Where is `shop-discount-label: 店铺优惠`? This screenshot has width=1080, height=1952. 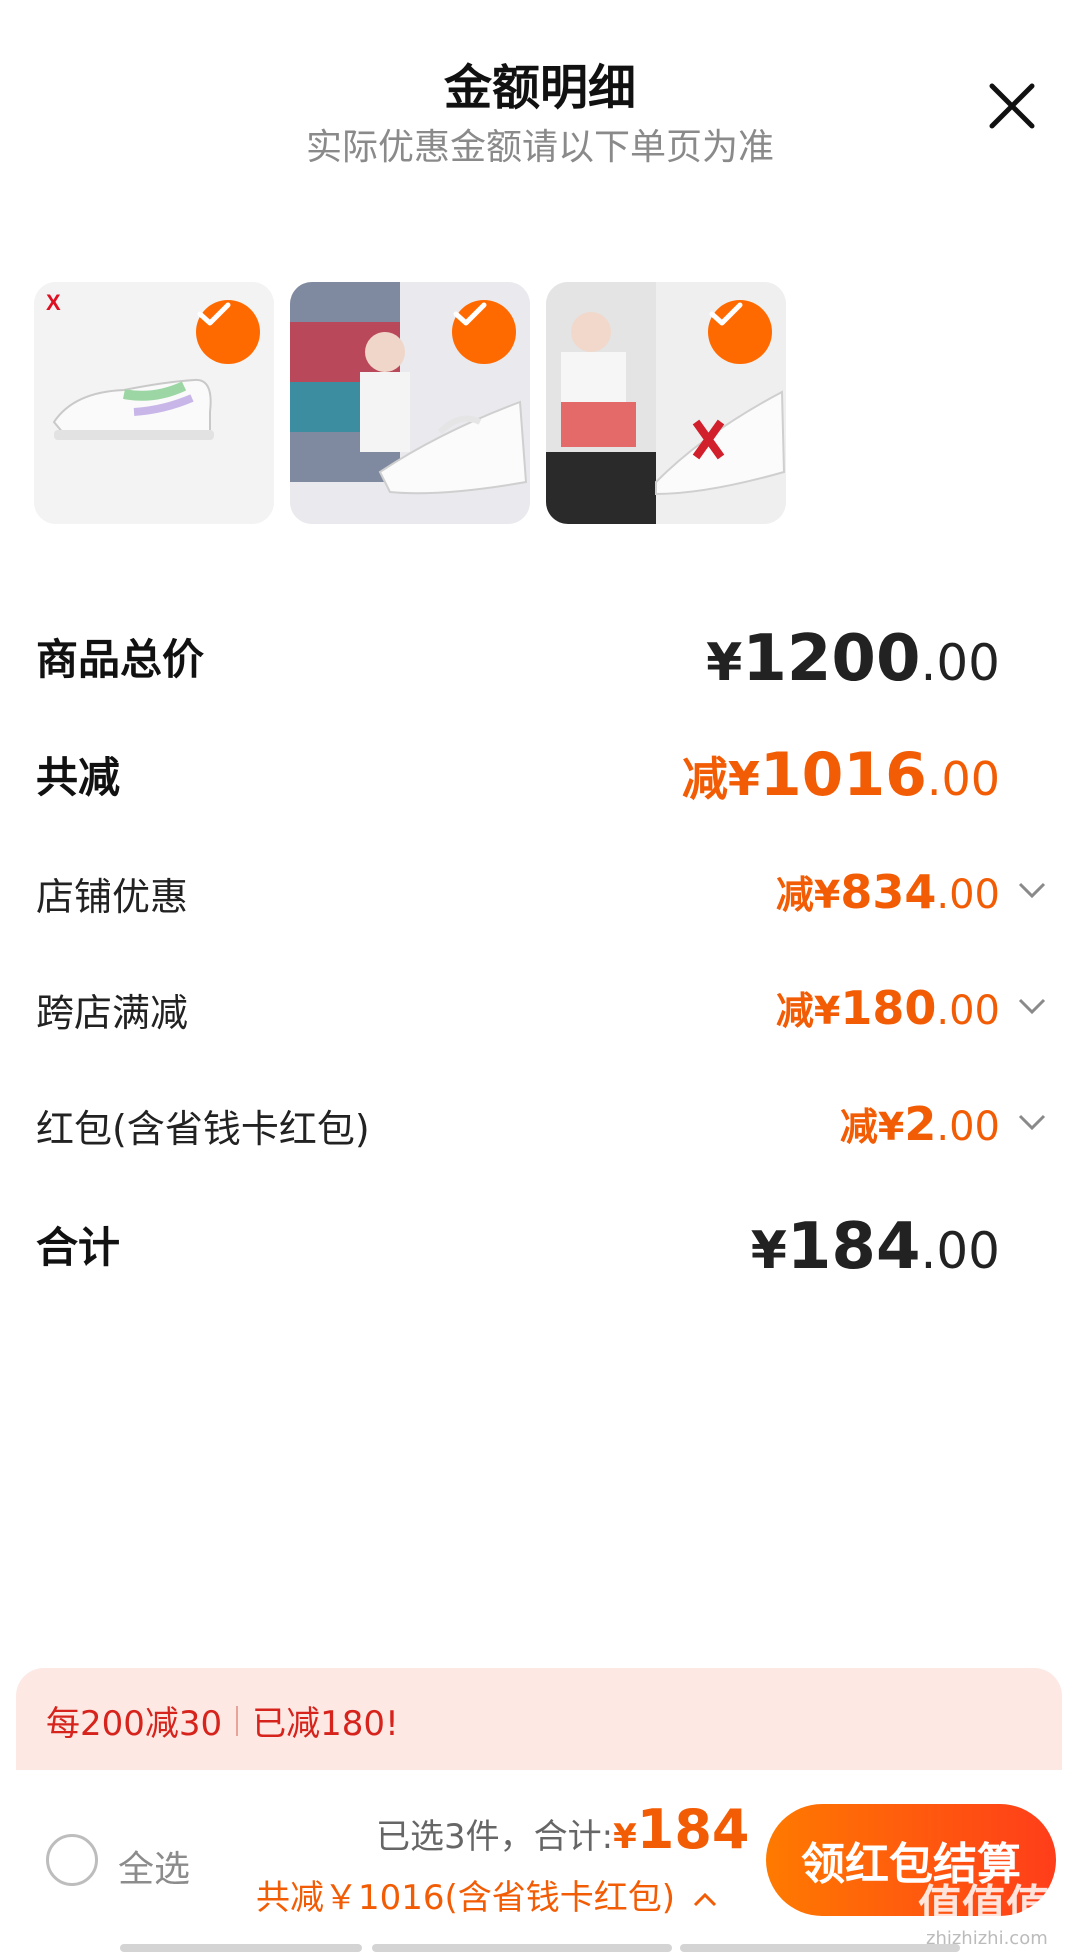
shop-discount-label: 店铺优惠 is located at coordinates (112, 897).